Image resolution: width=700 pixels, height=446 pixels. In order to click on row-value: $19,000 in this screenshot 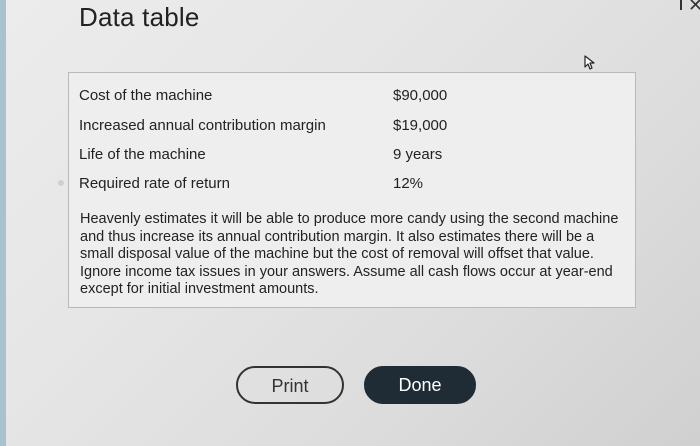, I will do `click(420, 125)`.